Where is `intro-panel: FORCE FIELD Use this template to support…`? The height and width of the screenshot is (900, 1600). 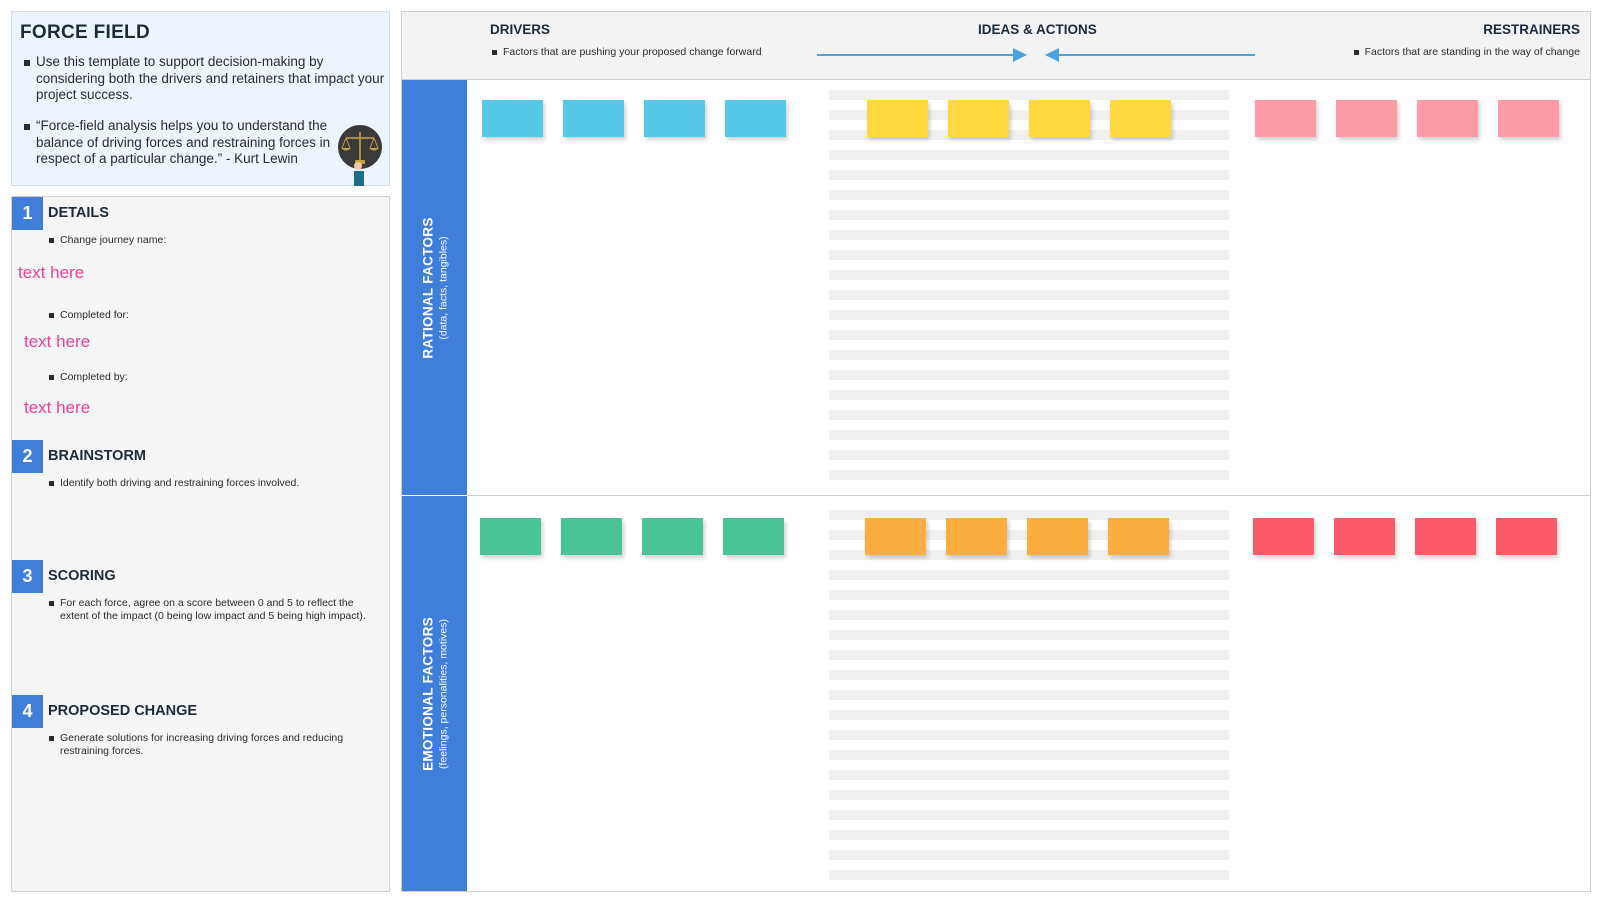
intro-panel: FORCE FIELD Use this template to support… is located at coordinates (200, 98).